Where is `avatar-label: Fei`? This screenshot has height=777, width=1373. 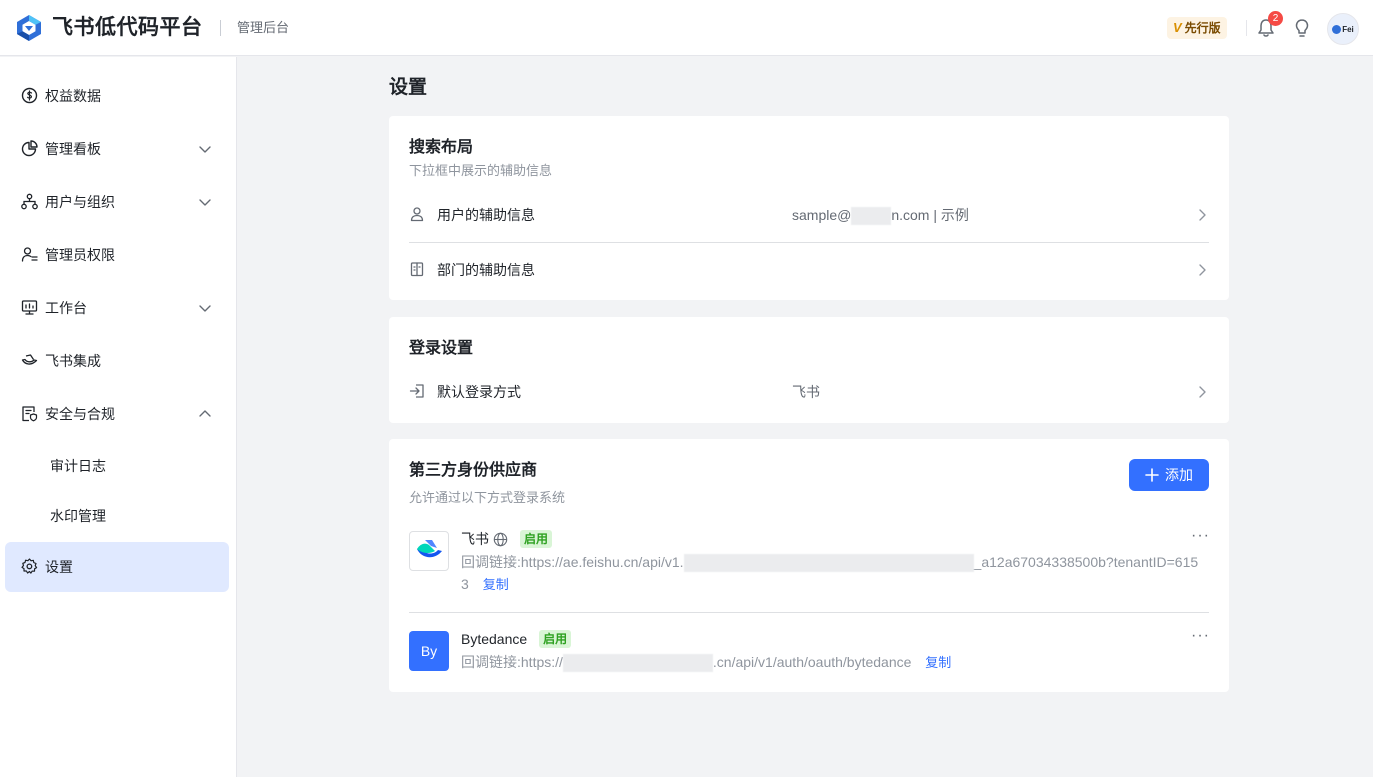
avatar-label: Fei is located at coordinates (1348, 29).